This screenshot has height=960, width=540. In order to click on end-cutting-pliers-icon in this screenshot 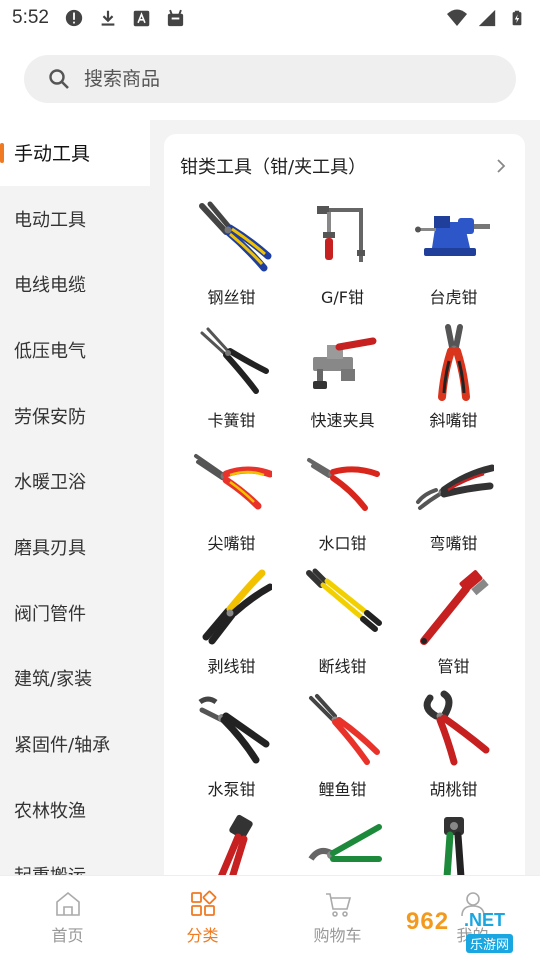, I will do `click(456, 728)`.